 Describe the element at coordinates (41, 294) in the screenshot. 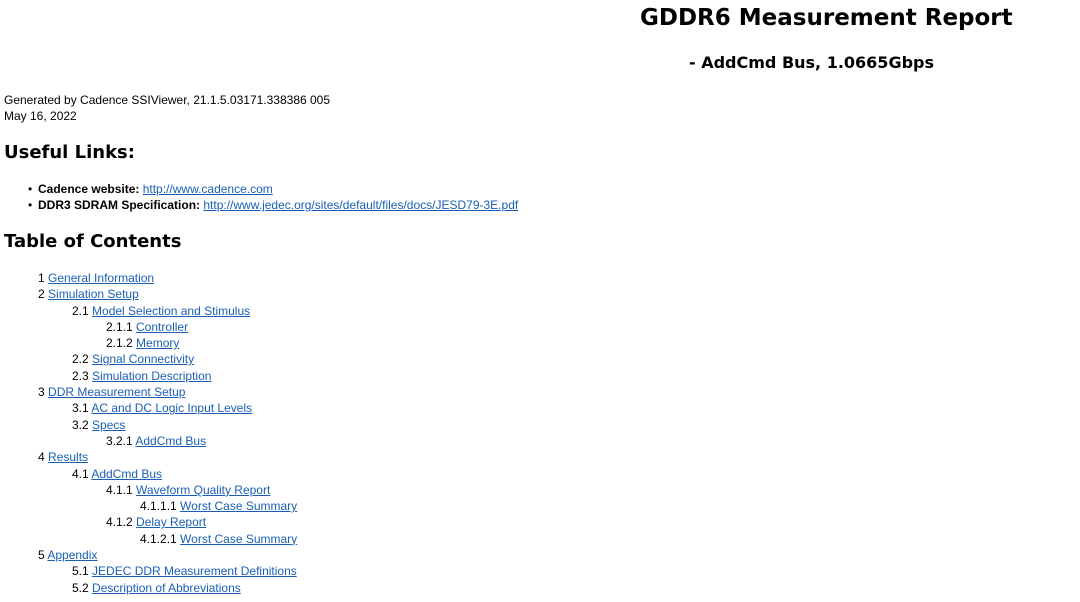

I see `toc-number: 2` at that location.